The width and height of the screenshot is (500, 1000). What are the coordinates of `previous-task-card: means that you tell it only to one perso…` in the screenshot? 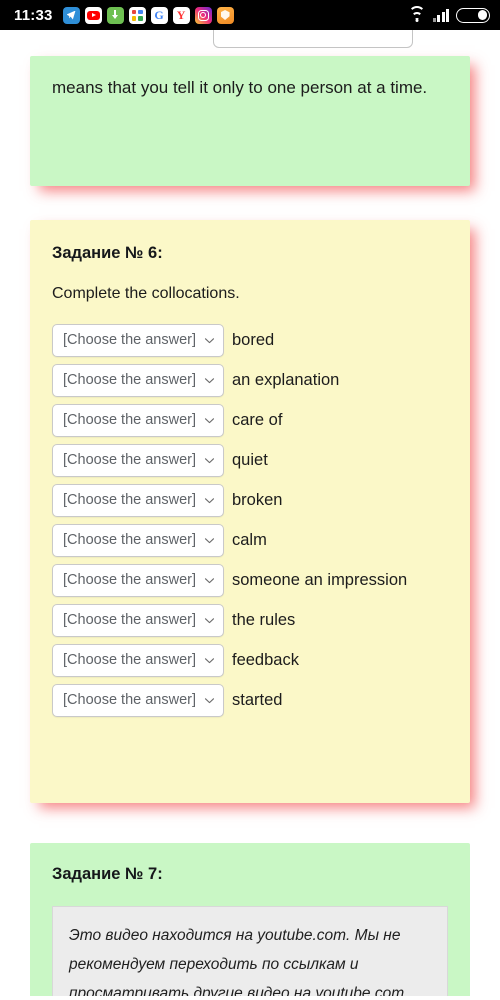 It's located at (250, 121).